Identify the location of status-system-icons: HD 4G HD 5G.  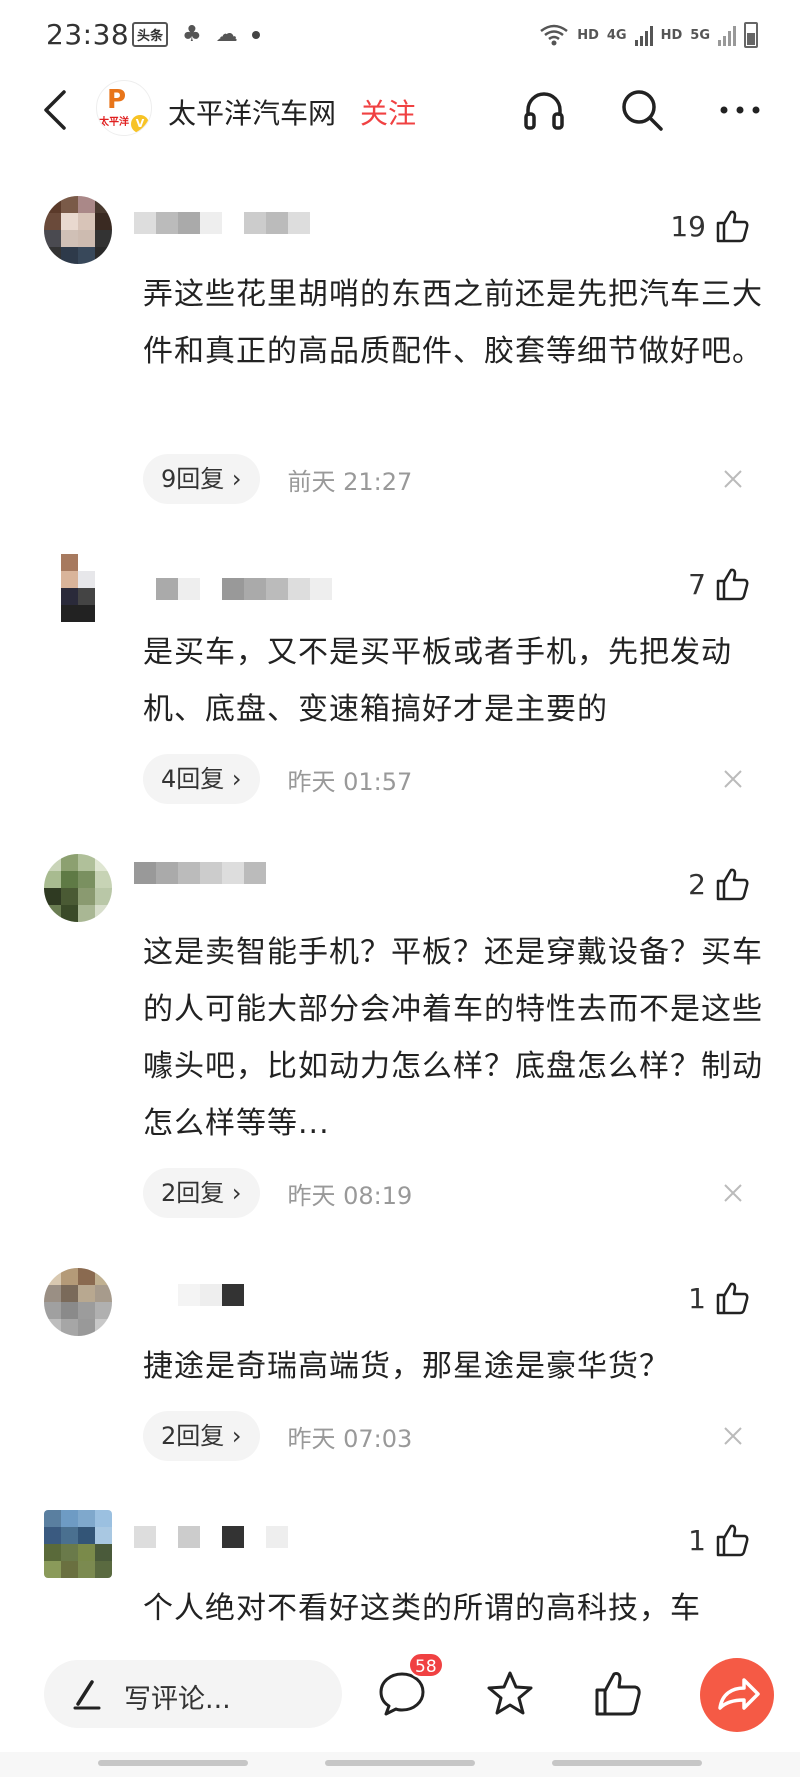
(648, 35).